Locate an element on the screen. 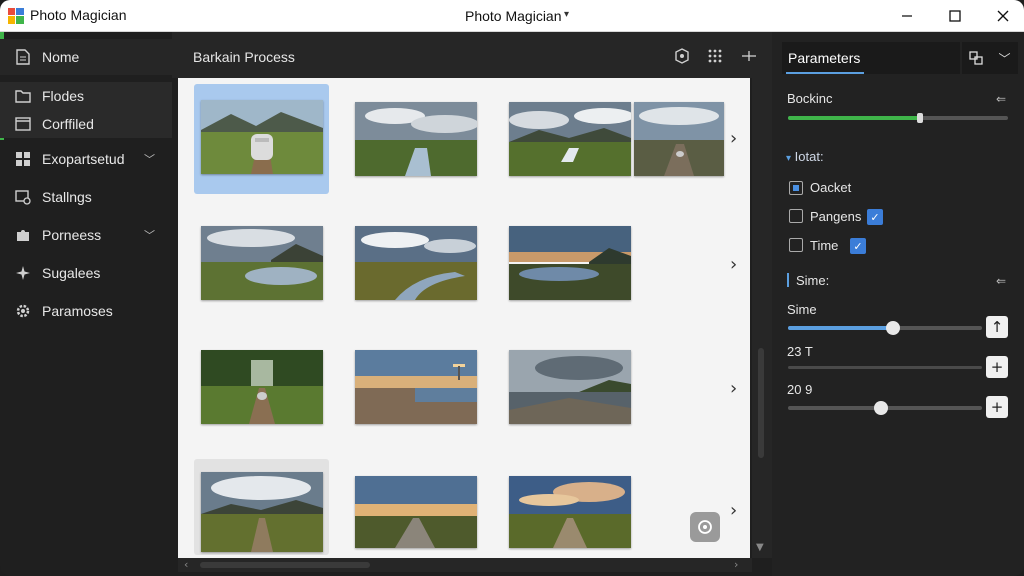 Image resolution: width=1024 pixels, height=576 pixels. sidebar-item-stallngs: Stallngs is located at coordinates (86, 197).